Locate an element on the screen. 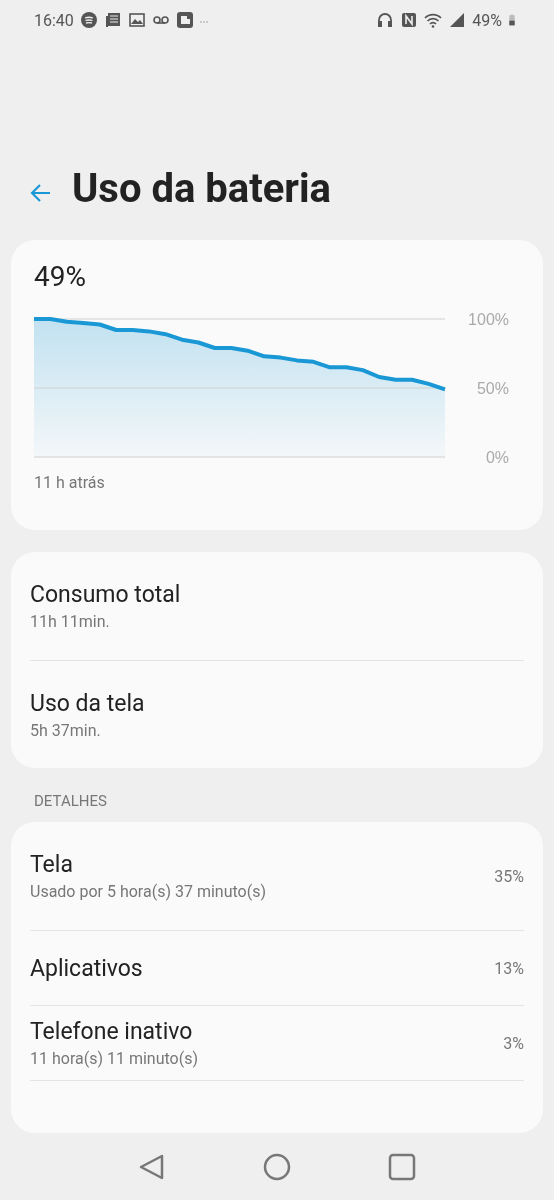  details-row: Aplicativos 13% is located at coordinates (277, 967).